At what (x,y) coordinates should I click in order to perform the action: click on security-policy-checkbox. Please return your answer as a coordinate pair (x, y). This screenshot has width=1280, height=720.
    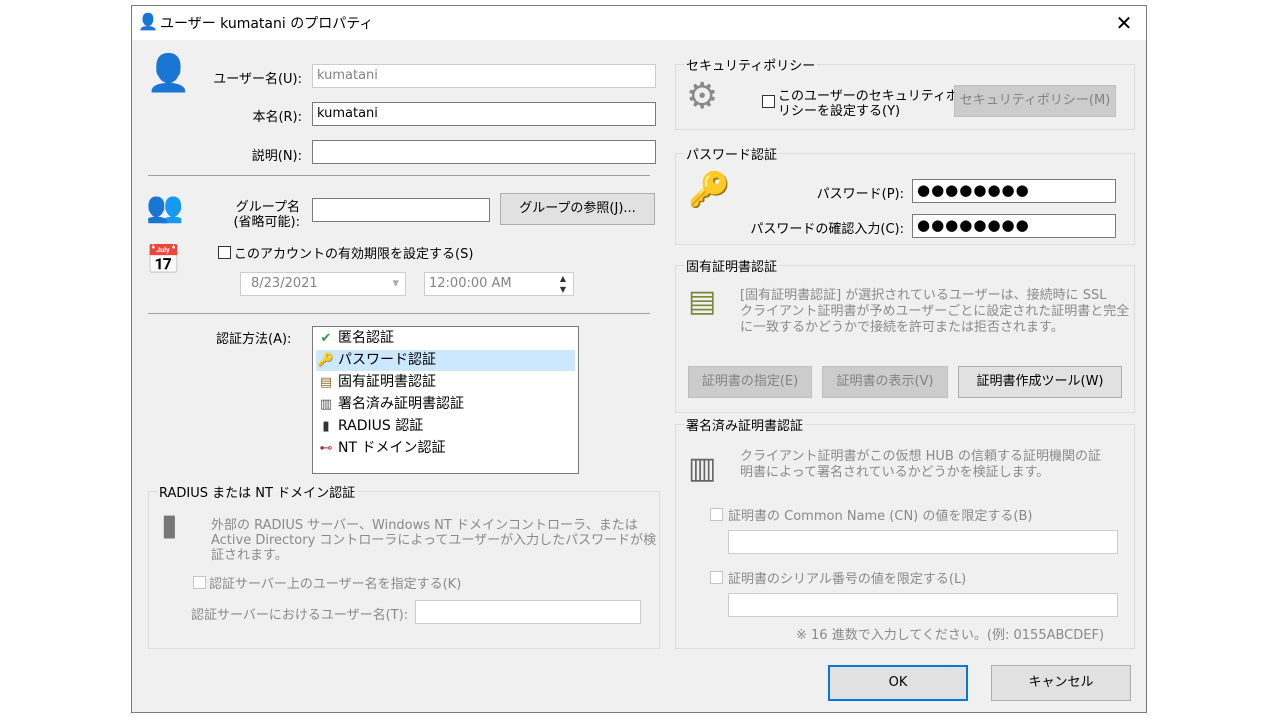
    Looking at the image, I should click on (768, 101).